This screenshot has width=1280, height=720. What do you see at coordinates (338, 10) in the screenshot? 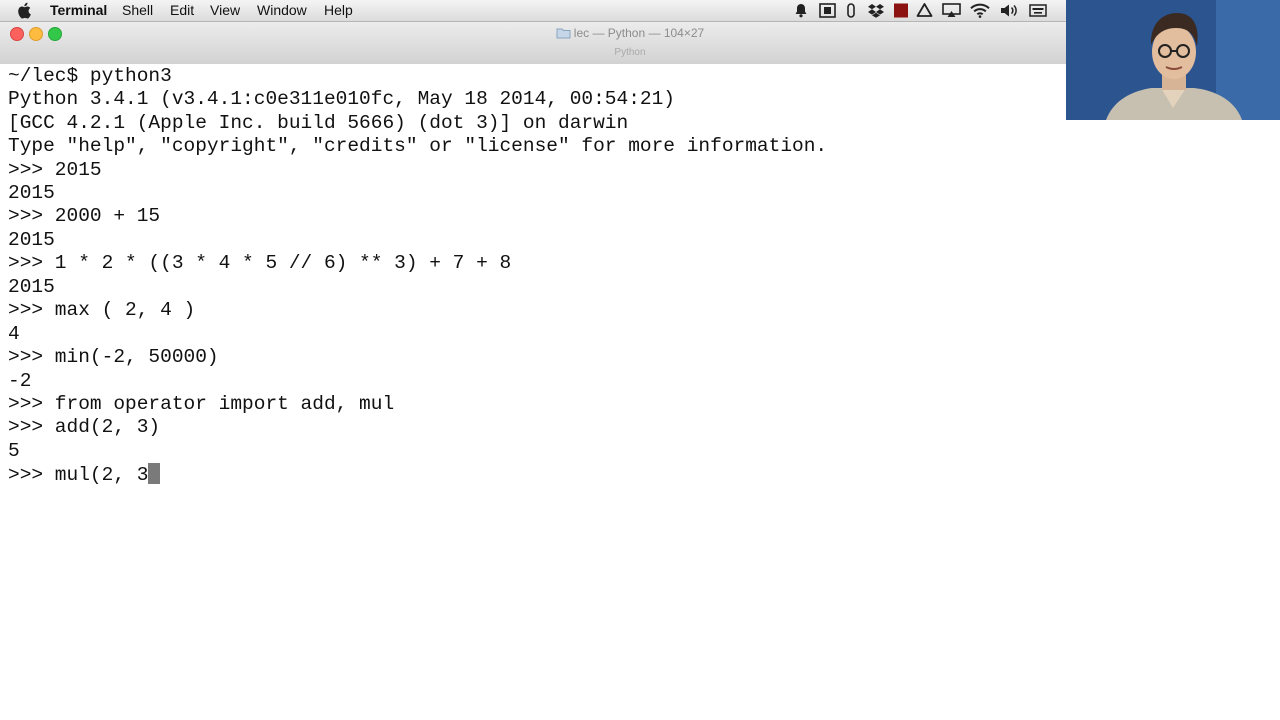
I see `menu-help: Help` at bounding box center [338, 10].